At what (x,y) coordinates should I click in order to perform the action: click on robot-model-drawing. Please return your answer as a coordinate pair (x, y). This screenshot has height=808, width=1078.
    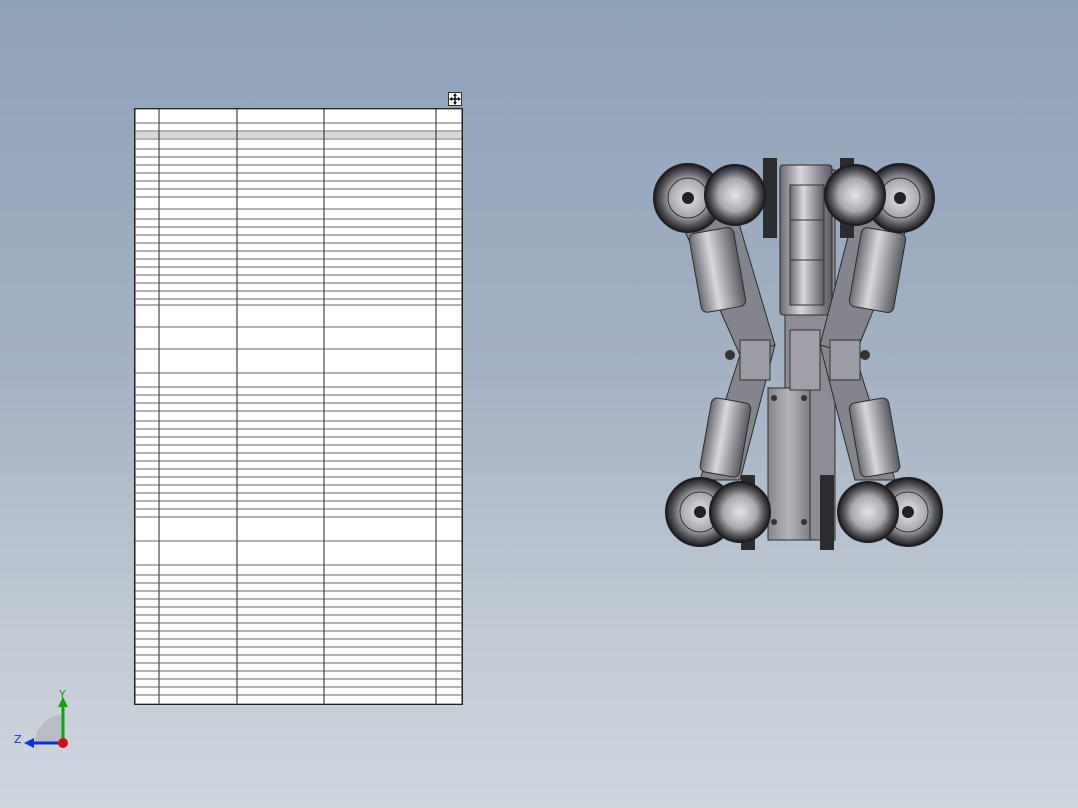
    Looking at the image, I should click on (798, 354).